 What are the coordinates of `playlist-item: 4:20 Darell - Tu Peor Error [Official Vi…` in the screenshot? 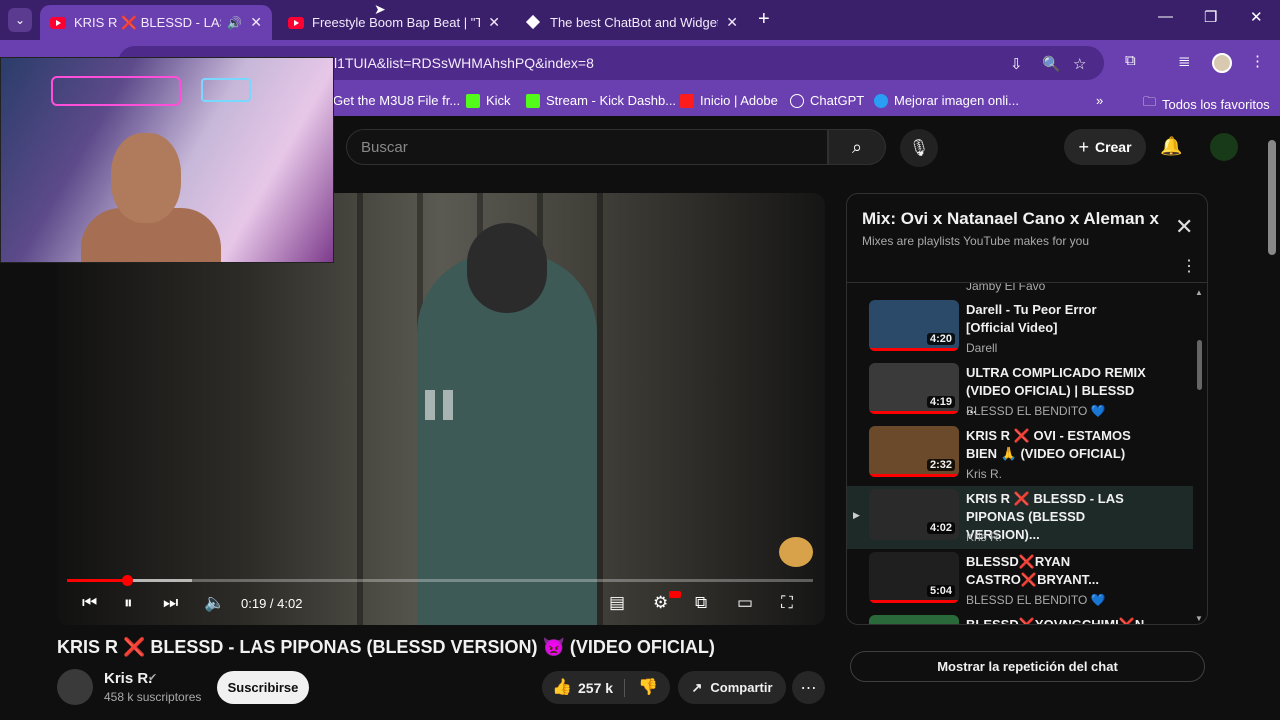 It's located at (1020, 328).